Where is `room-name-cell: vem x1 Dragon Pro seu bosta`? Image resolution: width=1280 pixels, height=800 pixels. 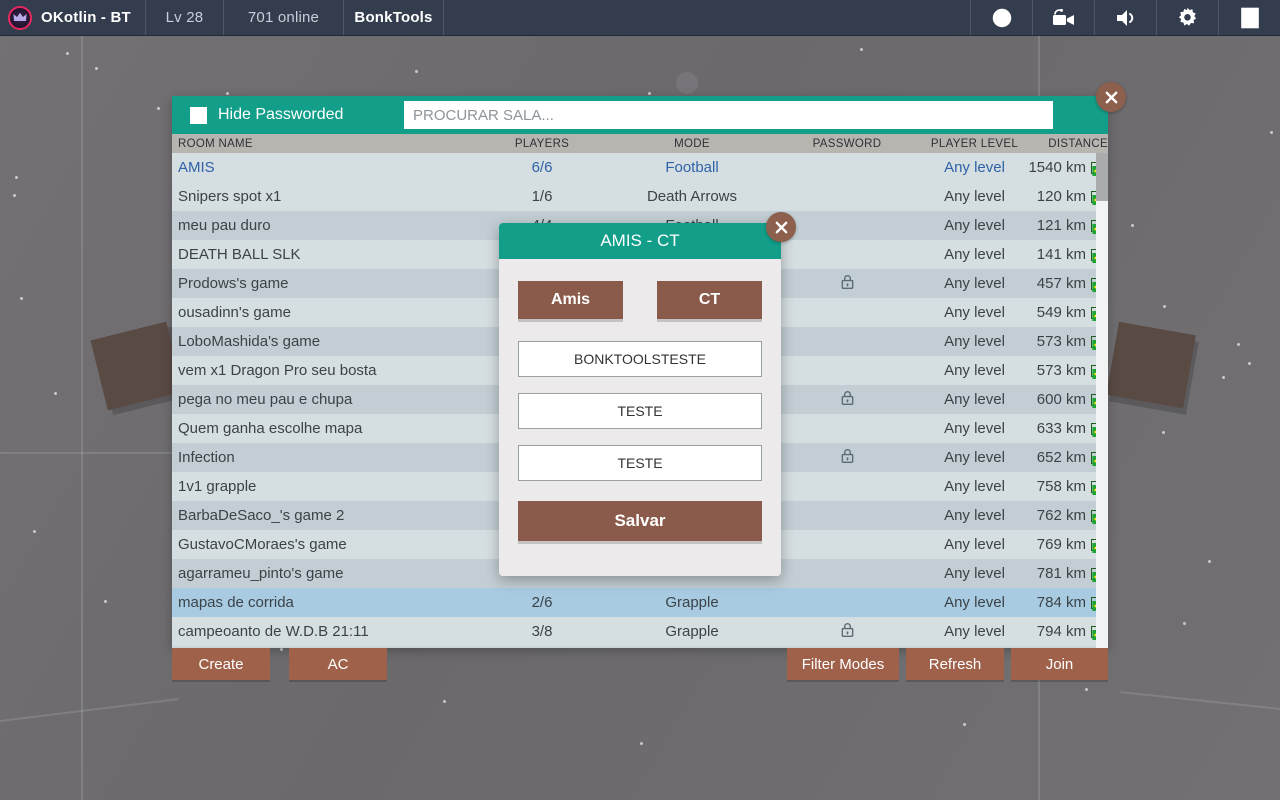 room-name-cell: vem x1 Dragon Pro seu bosta is located at coordinates (277, 370).